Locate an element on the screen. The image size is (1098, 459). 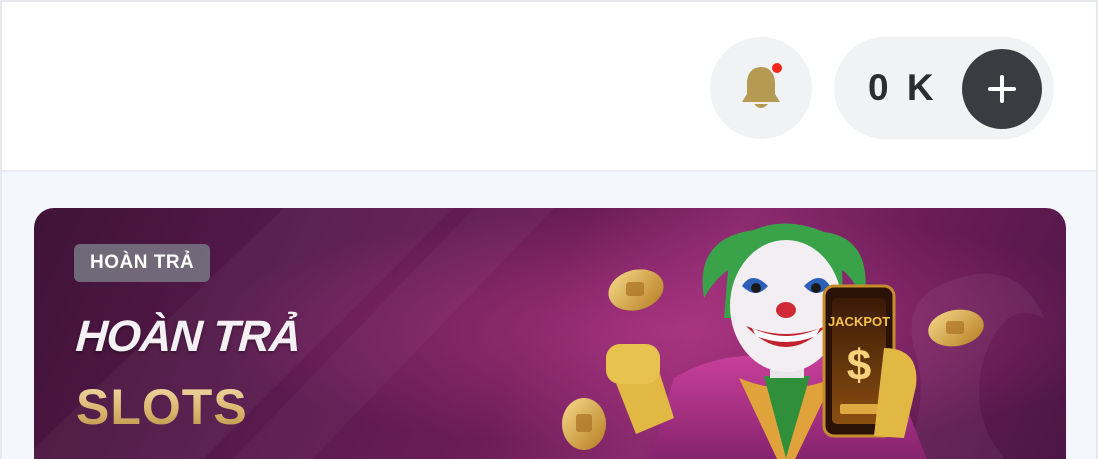
category-badge: HOÀN TRẢ is located at coordinates (142, 263).